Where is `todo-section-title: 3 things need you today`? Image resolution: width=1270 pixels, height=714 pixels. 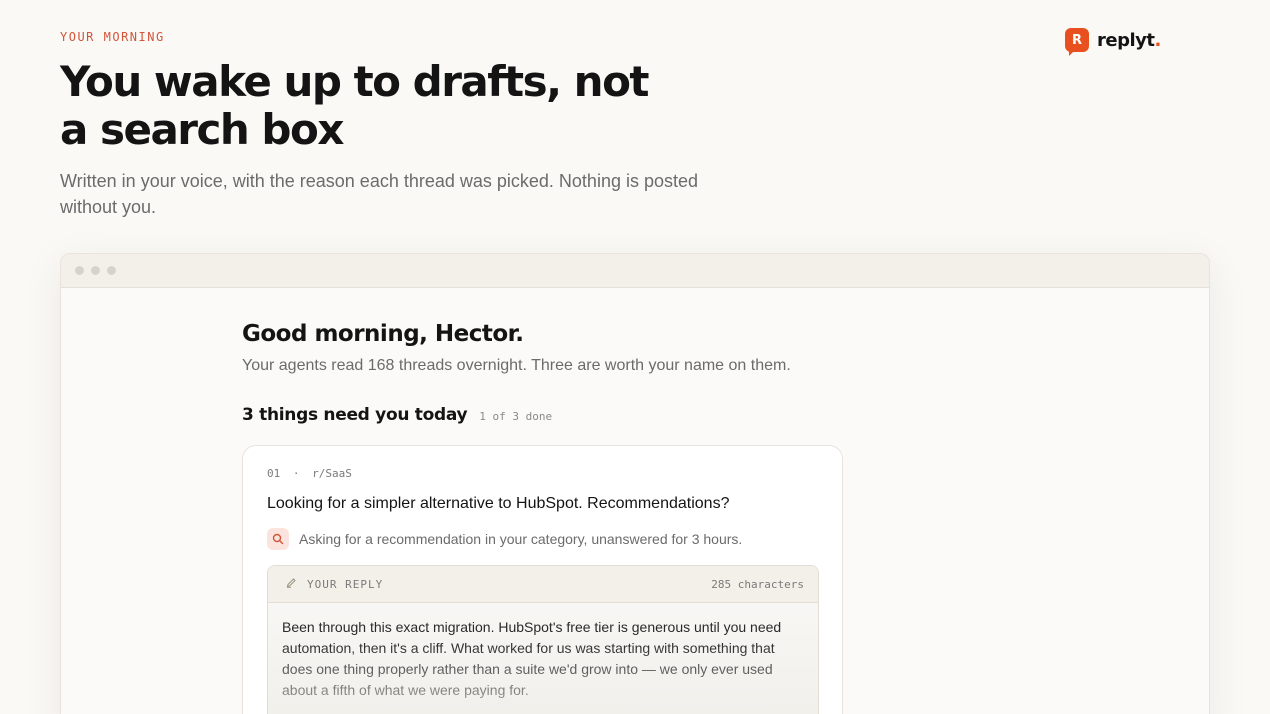 todo-section-title: 3 things need you today is located at coordinates (355, 415).